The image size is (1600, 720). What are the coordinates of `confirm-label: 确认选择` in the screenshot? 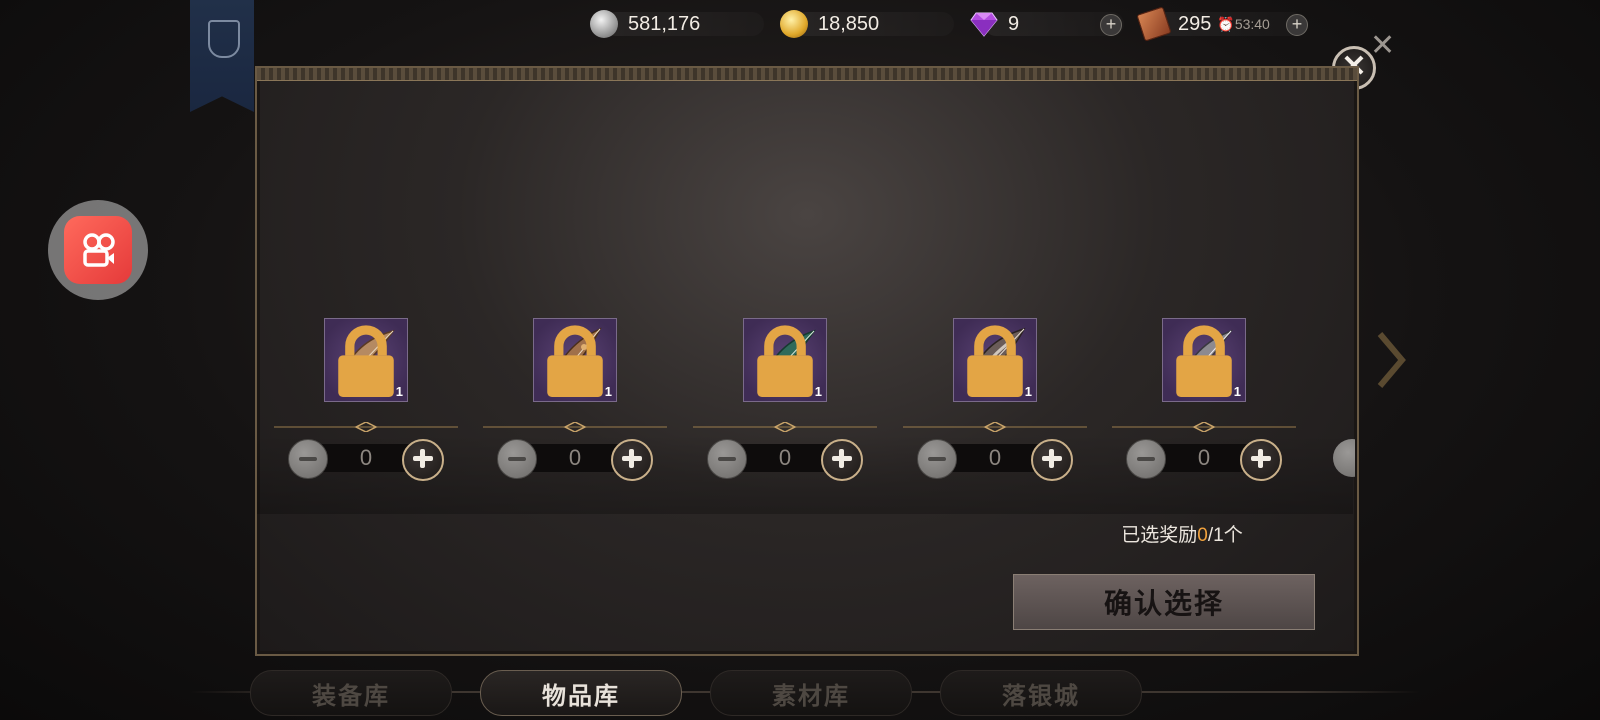 It's located at (1163, 603).